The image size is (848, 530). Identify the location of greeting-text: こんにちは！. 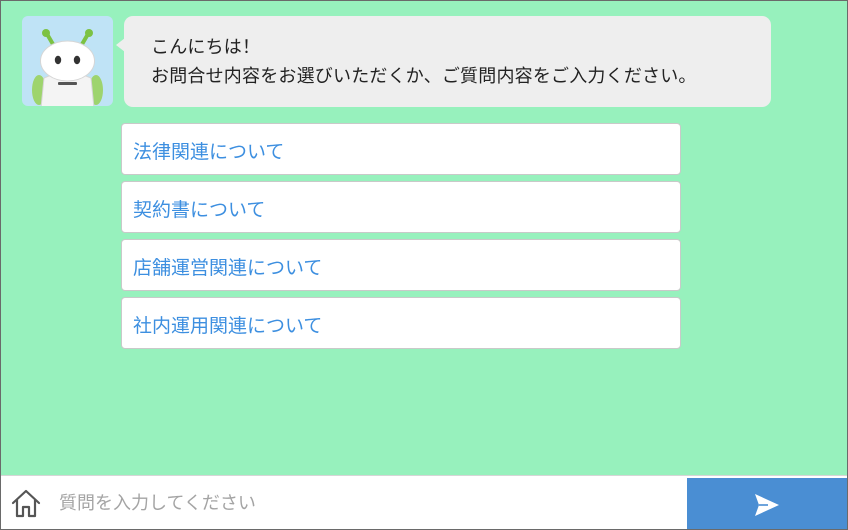
(206, 47).